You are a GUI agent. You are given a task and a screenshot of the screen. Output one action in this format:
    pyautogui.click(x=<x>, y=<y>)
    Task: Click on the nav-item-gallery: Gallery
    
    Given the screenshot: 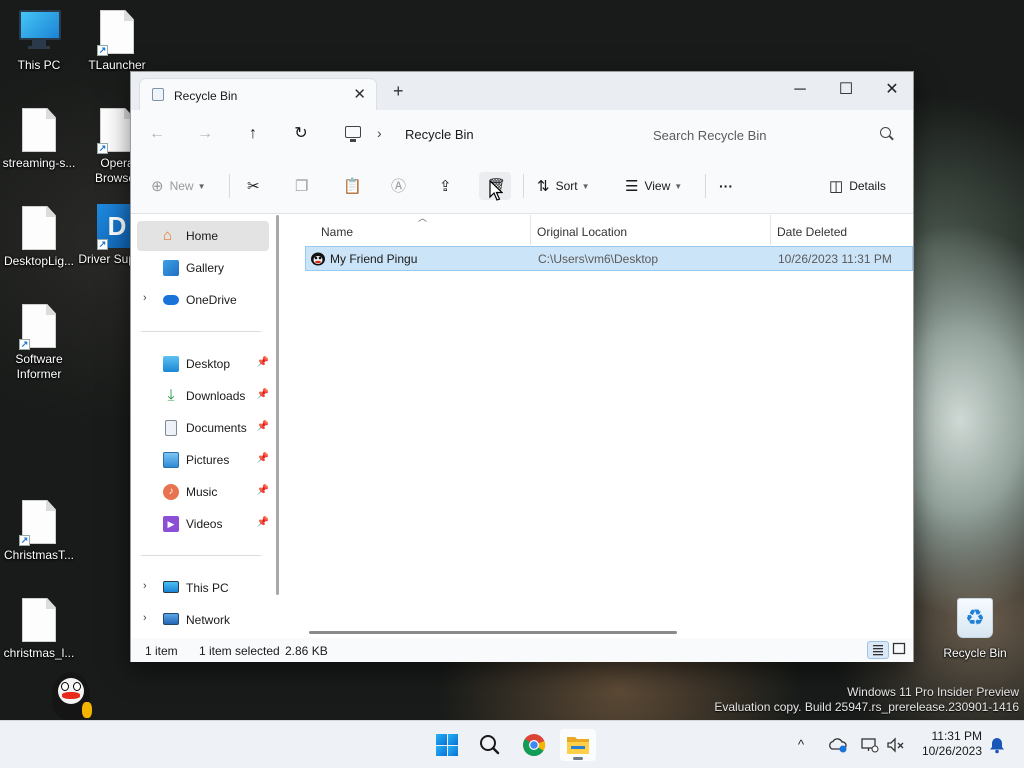 What is the action you would take?
    pyautogui.click(x=203, y=268)
    